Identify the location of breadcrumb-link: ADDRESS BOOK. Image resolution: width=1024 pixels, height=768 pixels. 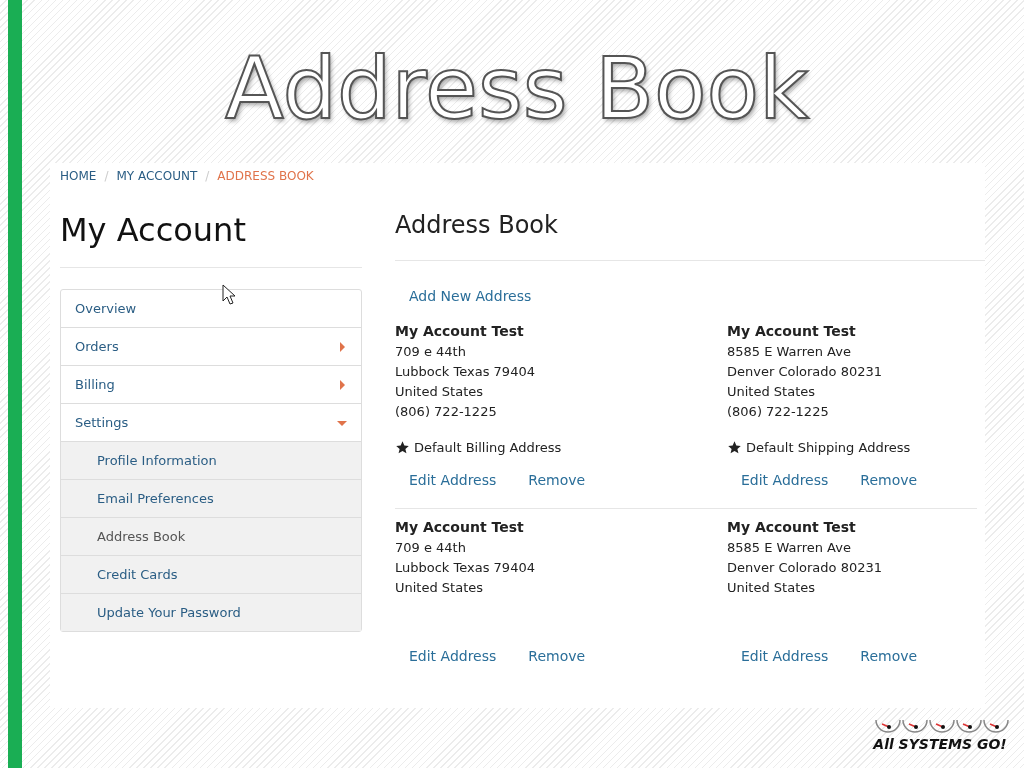
(265, 176).